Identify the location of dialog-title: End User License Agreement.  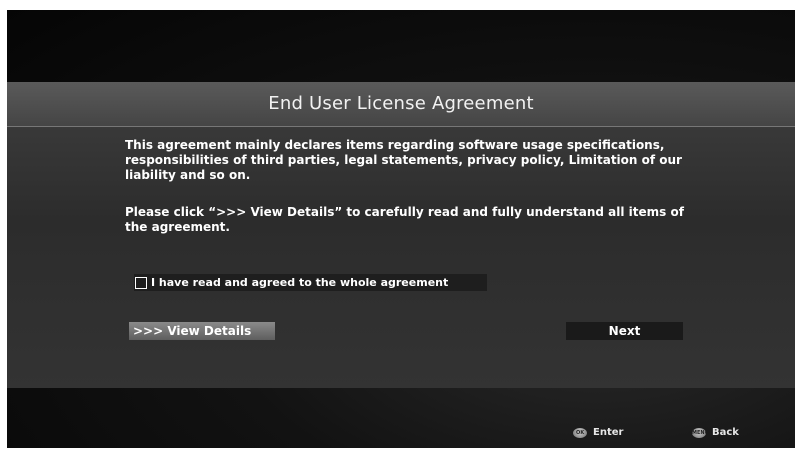
(401, 103).